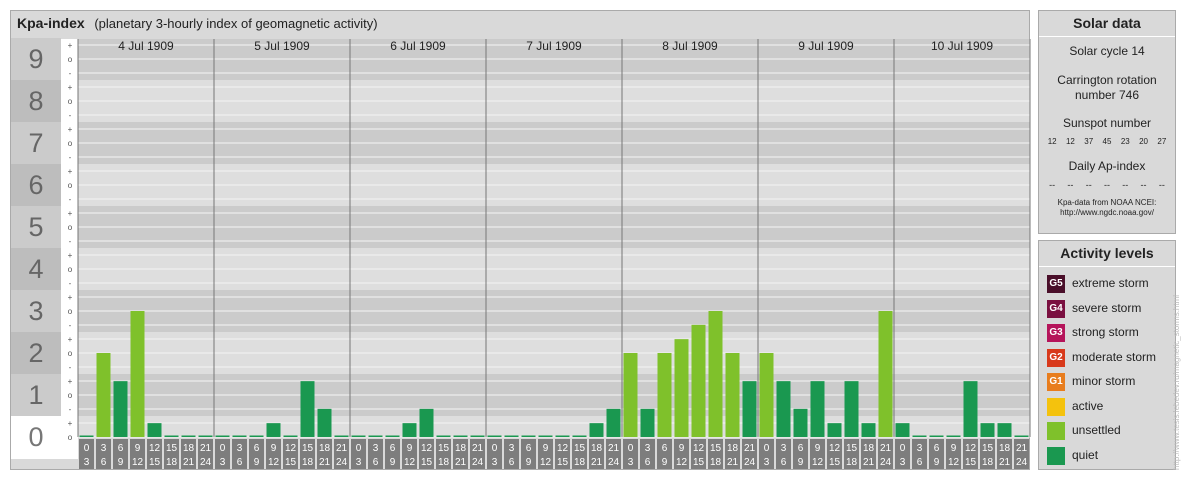  What do you see at coordinates (1107, 202) in the screenshot?
I see `data-source-line1: Kpa-data from NOAA NCEI:` at bounding box center [1107, 202].